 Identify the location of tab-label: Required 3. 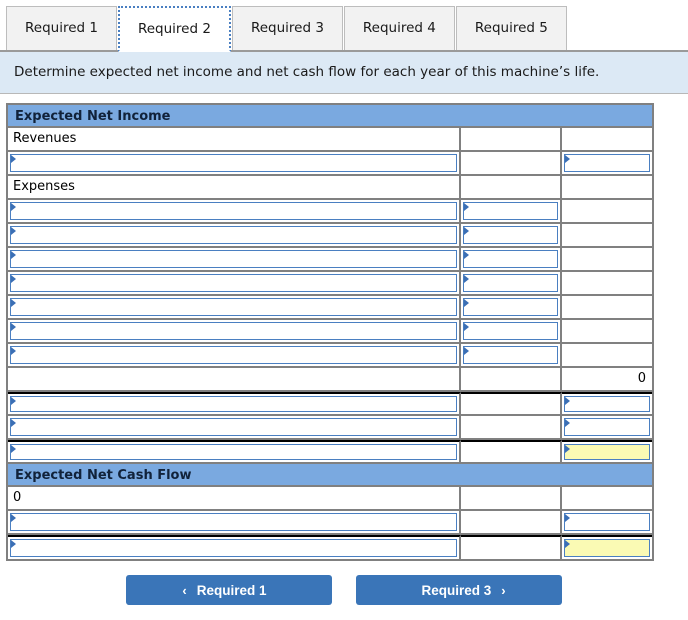
(287, 28).